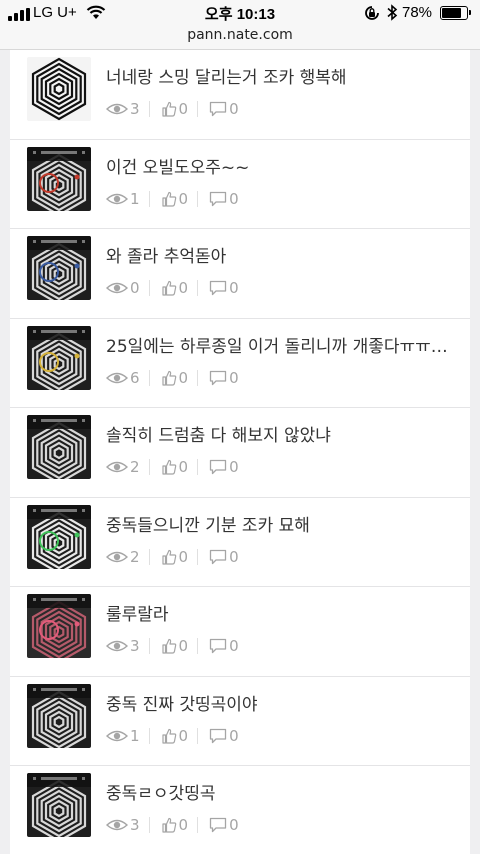  Describe the element at coordinates (240, 721) in the screenshot. I see `comment-item: 중독 진짜 갓띵곡이야 1 0 0` at that location.